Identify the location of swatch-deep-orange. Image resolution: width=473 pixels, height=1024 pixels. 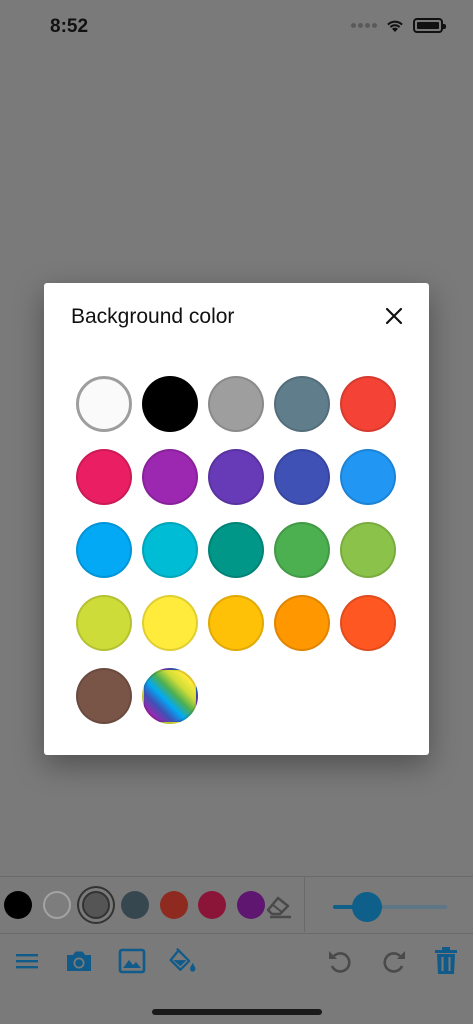
(368, 623).